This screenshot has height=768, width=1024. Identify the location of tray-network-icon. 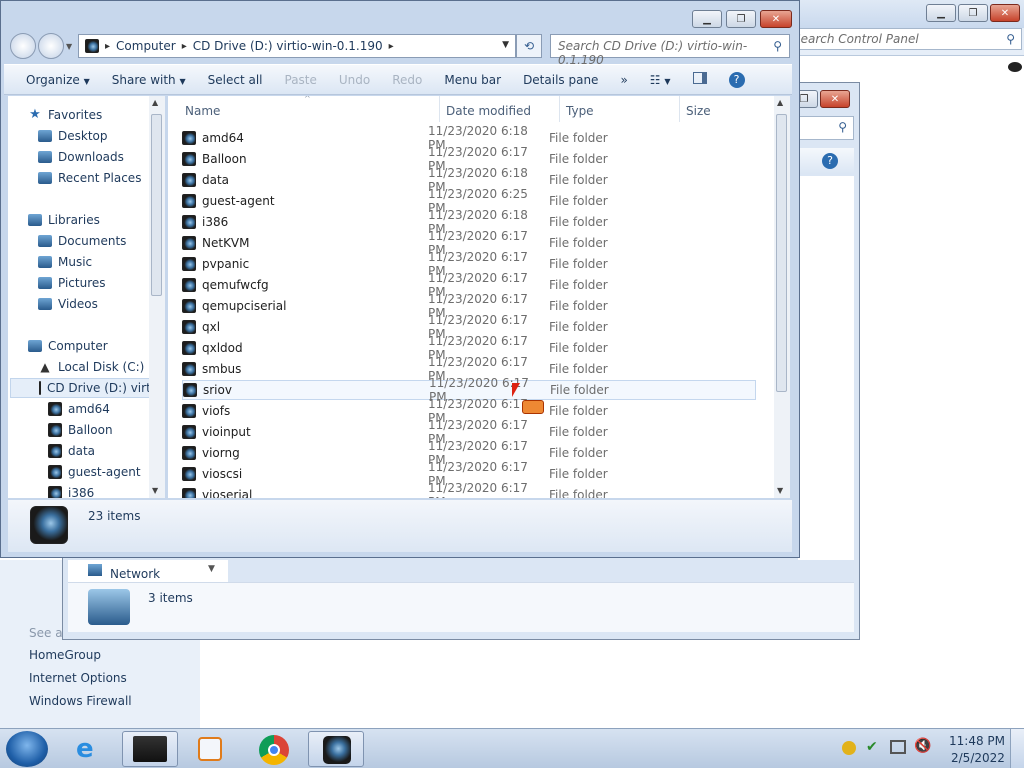
(898, 747).